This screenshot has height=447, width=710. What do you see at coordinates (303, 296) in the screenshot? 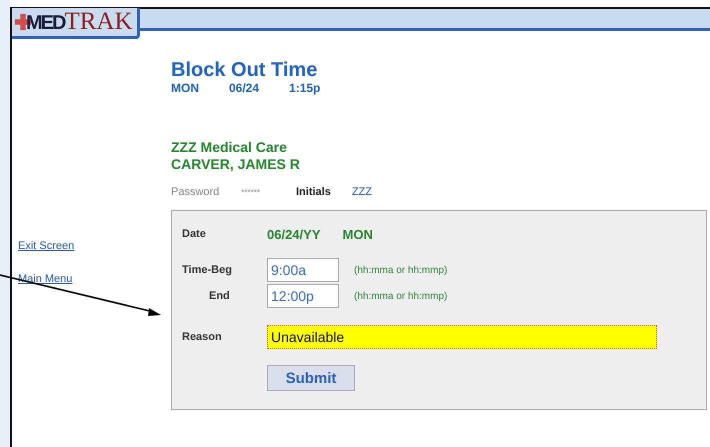
I see `time-input: 12:00p` at bounding box center [303, 296].